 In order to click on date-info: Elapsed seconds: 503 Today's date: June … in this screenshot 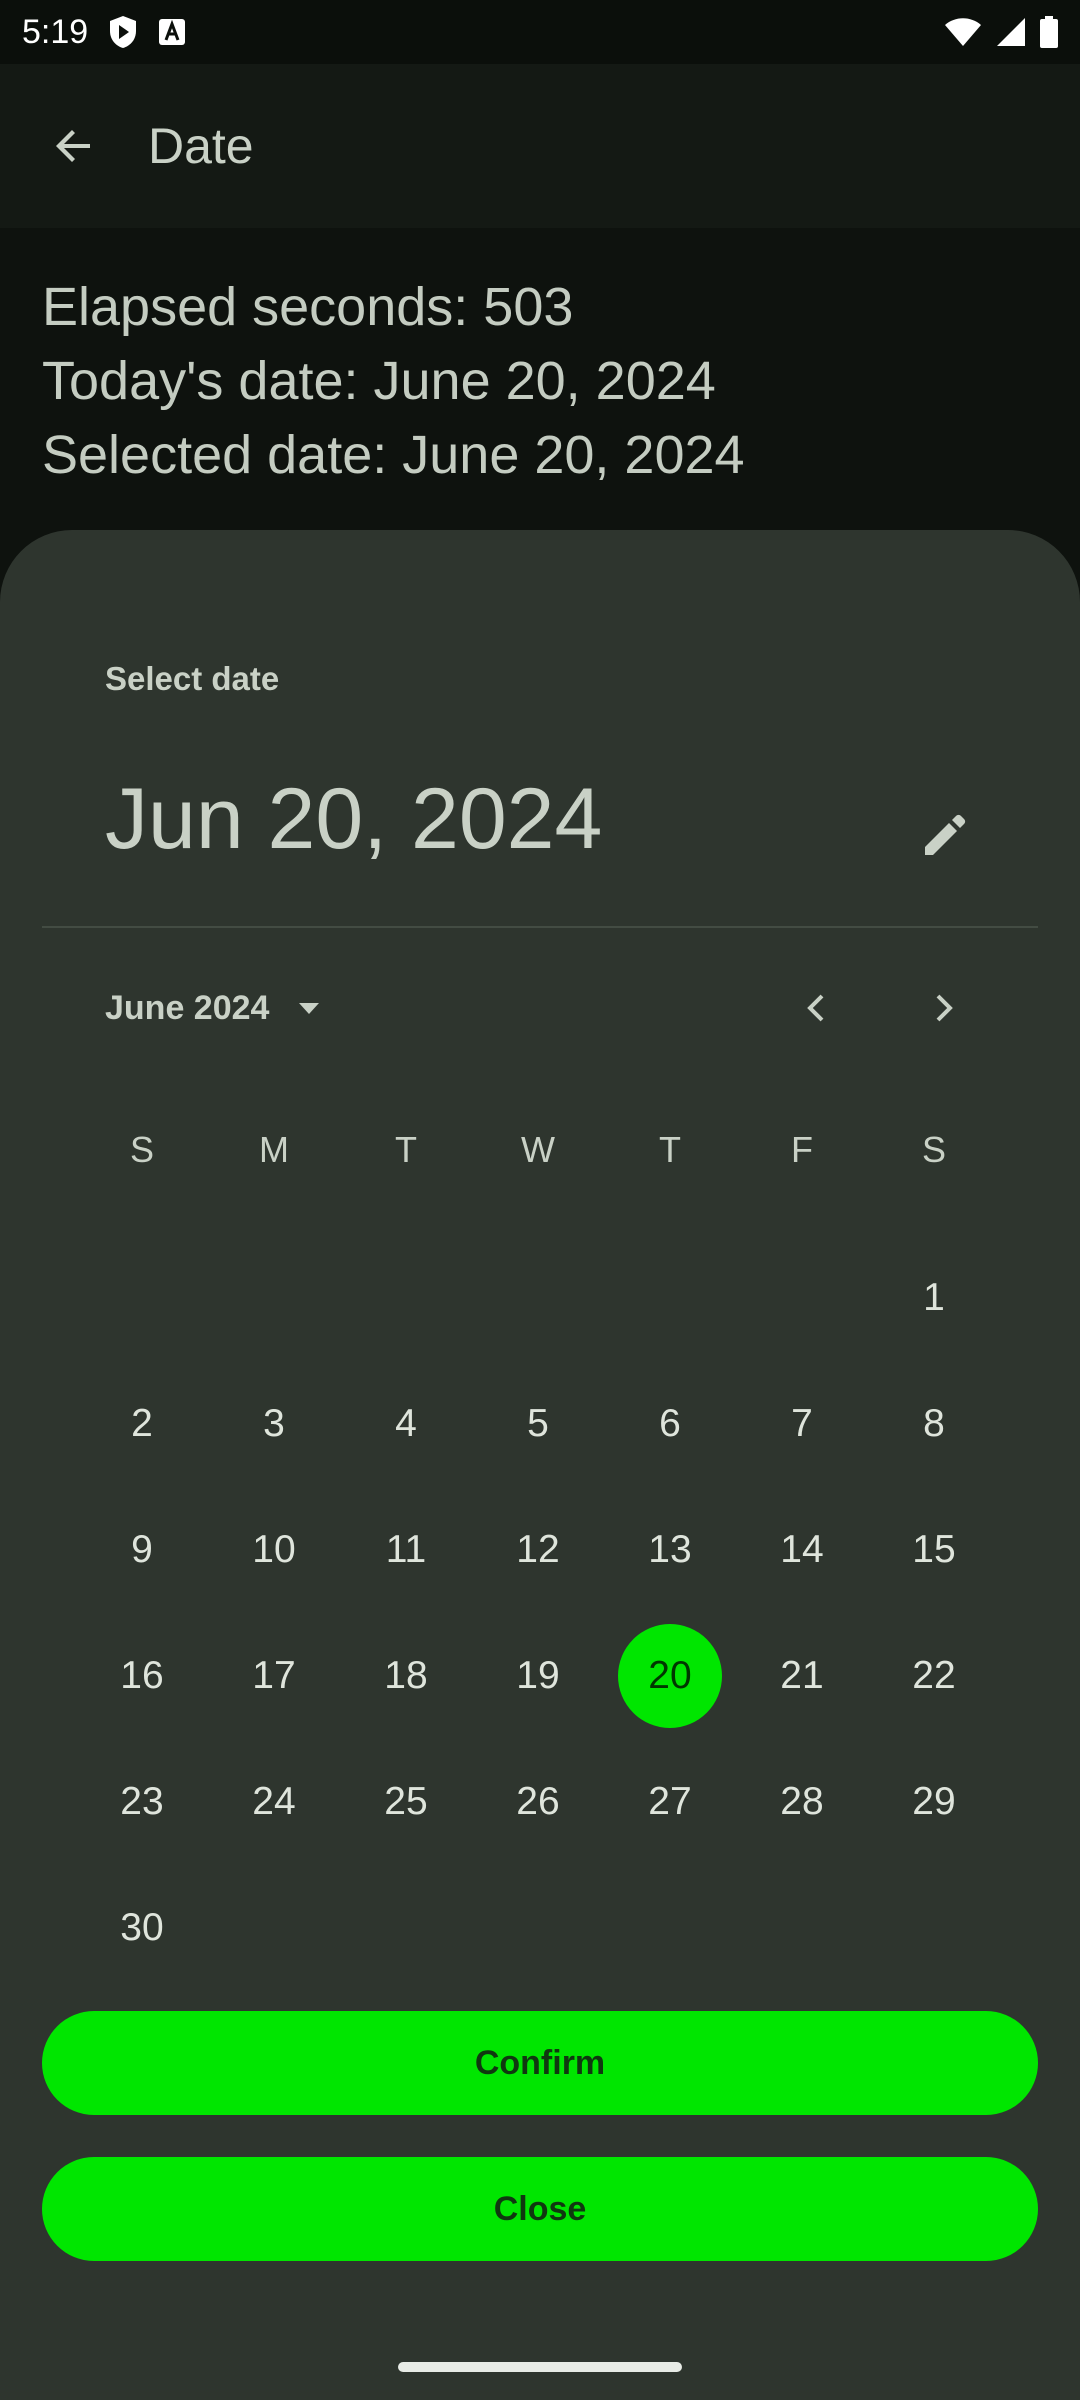, I will do `click(542, 381)`.